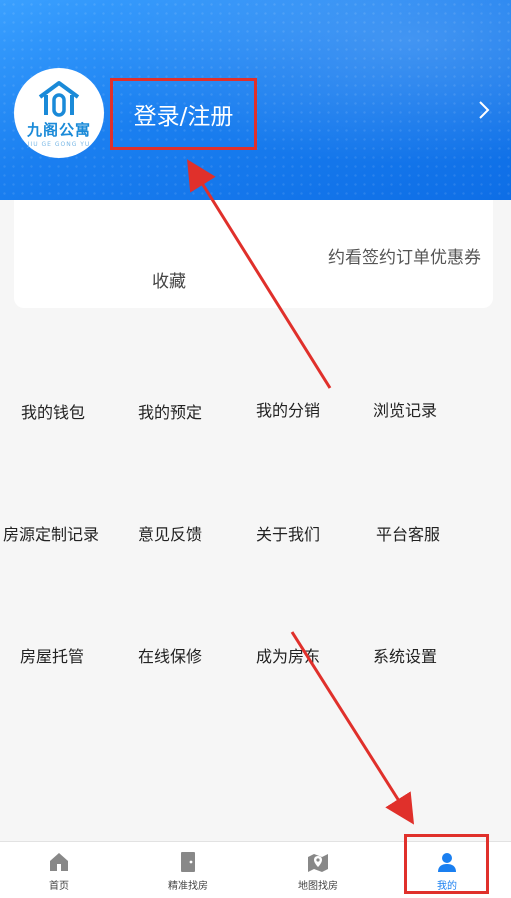 Image resolution: width=511 pixels, height=898 pixels. I want to click on chevron-right-icon, so click(484, 113).